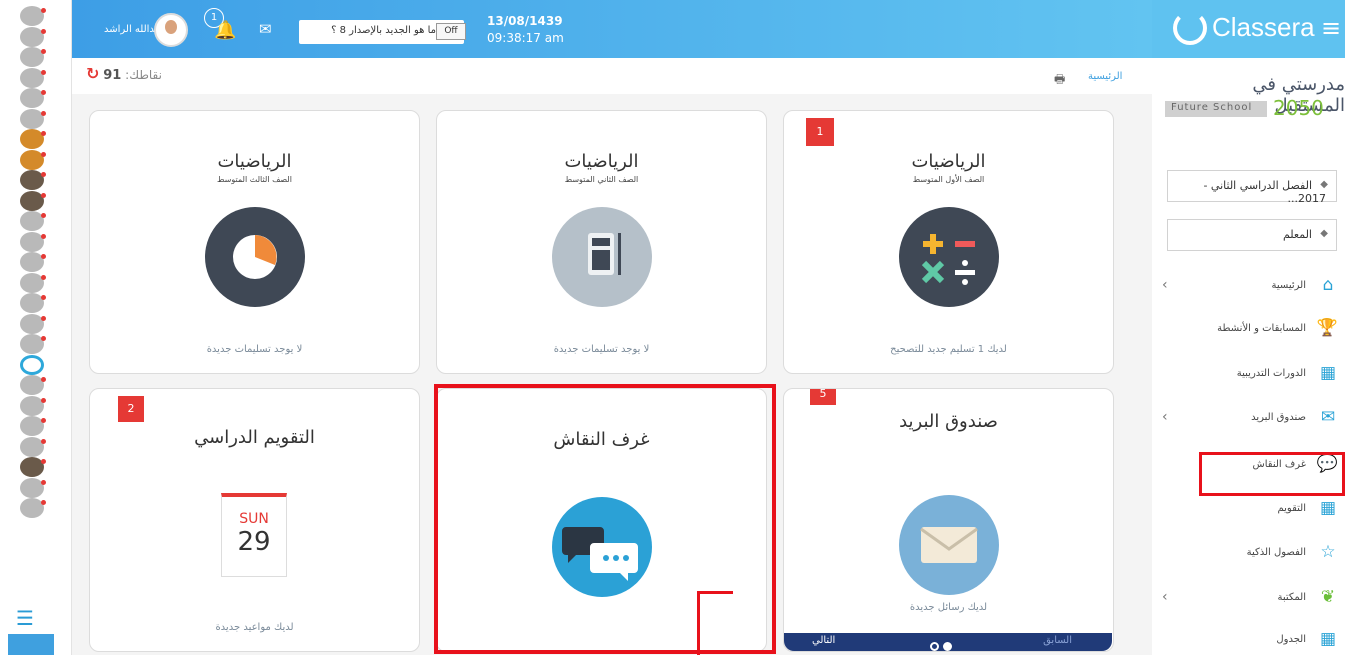 This screenshot has height=655, width=1345. What do you see at coordinates (1252, 235) in the screenshot?
I see `role-select: ◆ المعلم` at bounding box center [1252, 235].